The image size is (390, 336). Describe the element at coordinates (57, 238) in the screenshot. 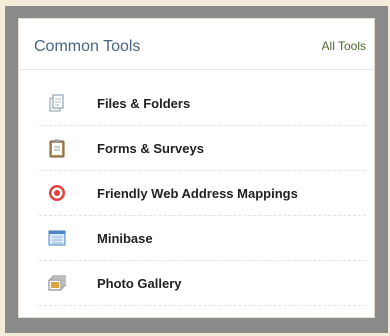

I see `database-window-icon` at that location.